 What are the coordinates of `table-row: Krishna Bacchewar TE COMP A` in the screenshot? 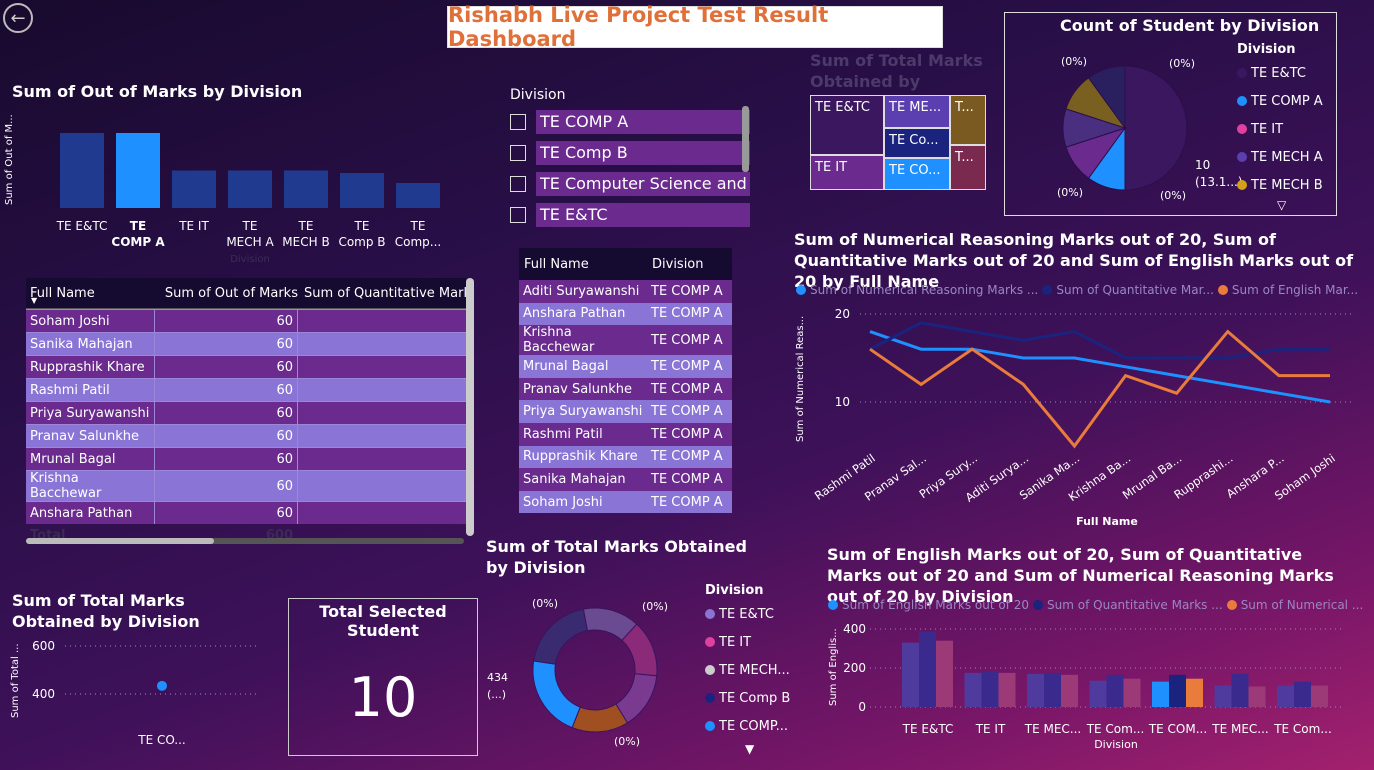 It's located at (625, 340).